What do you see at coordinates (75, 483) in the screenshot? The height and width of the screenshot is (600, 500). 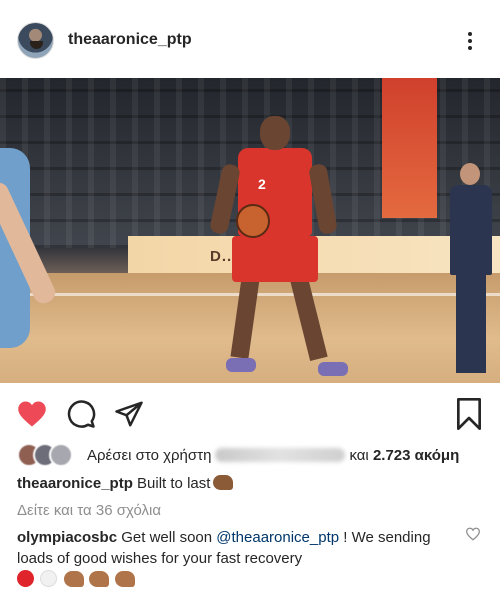 I see `caption-username: theaaronice_ptp` at bounding box center [75, 483].